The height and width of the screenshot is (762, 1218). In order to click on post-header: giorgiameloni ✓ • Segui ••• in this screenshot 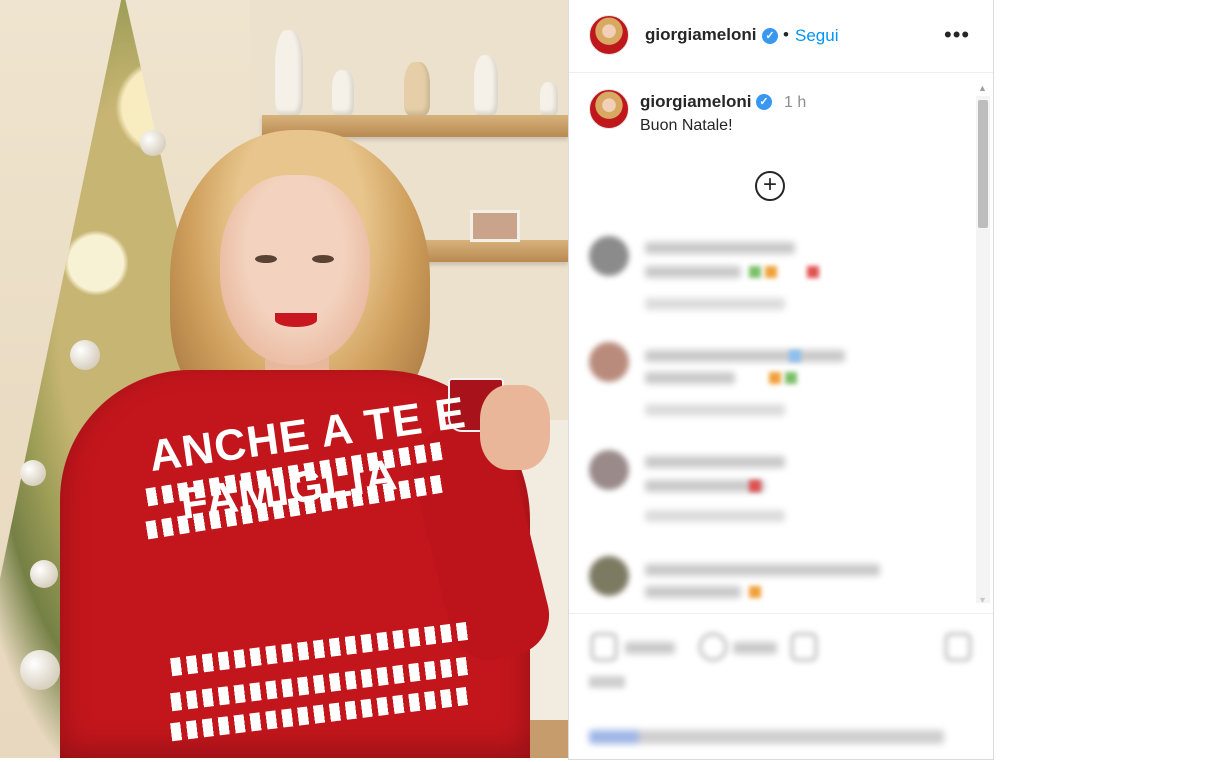, I will do `click(781, 36)`.